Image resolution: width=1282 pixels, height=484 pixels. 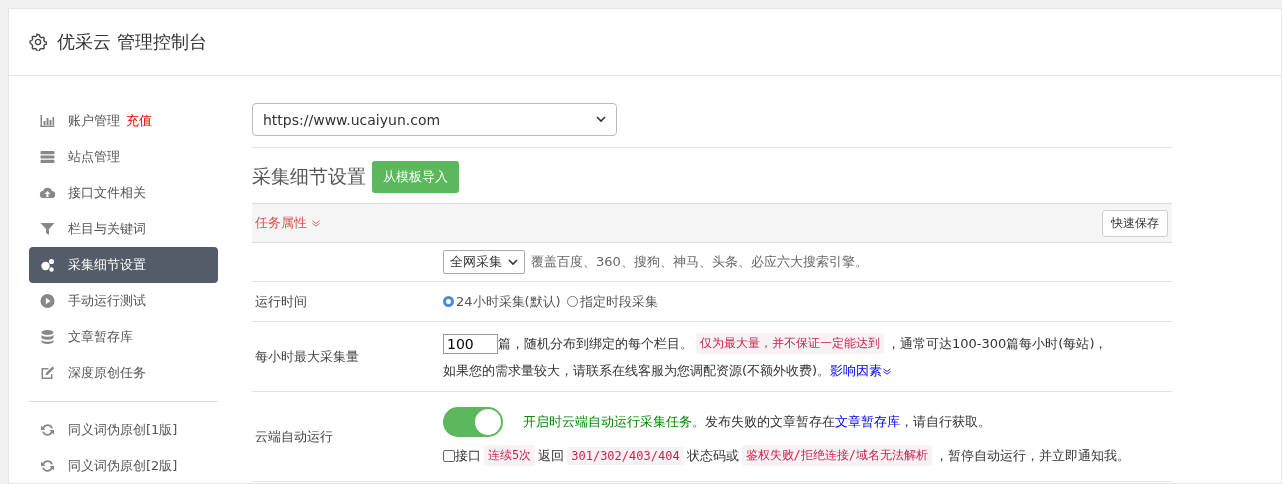 I want to click on warning-tag: 仅为最大量，并不保证一定能达到, so click(x=790, y=343).